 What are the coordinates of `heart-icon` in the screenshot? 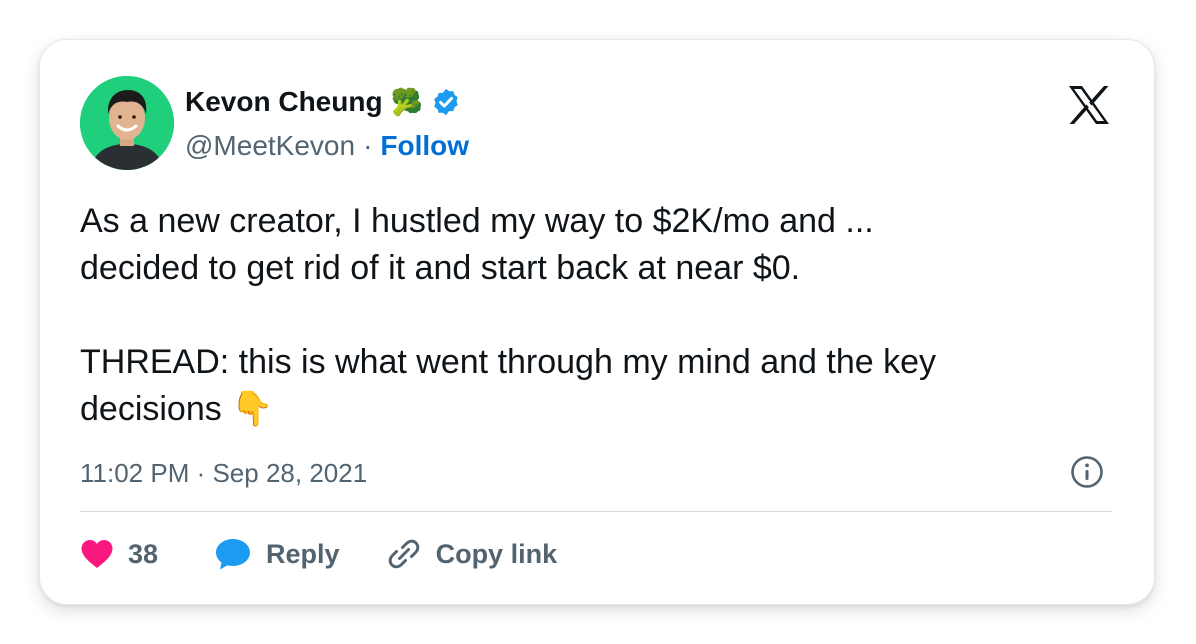 It's located at (97, 554).